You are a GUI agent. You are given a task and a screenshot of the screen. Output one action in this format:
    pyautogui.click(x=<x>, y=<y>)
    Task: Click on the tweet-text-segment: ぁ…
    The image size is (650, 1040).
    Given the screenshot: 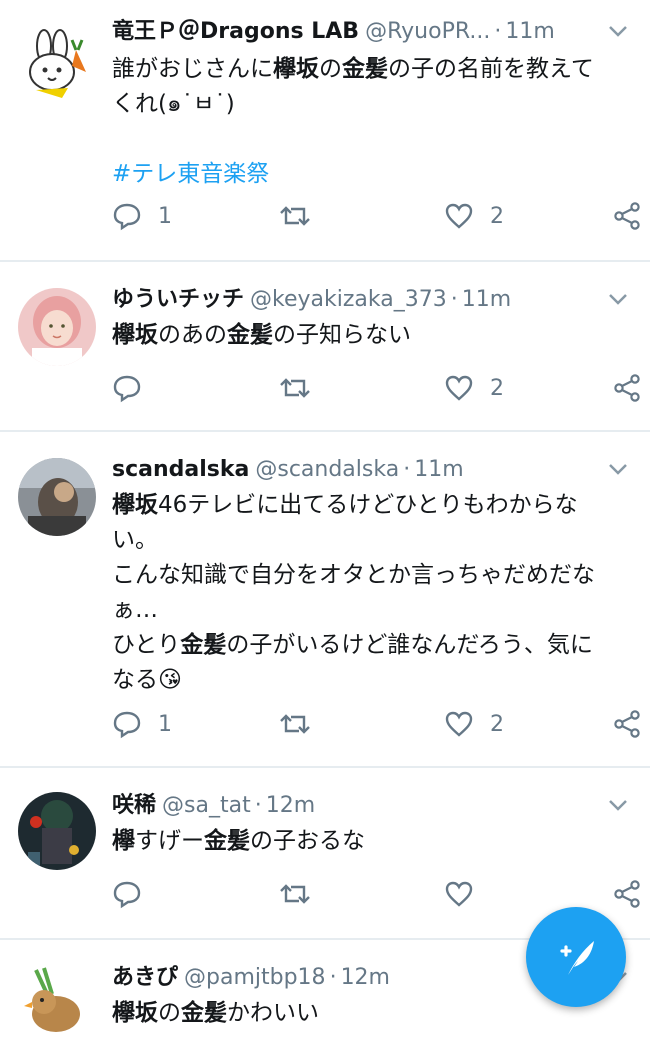 What is the action you would take?
    pyautogui.click(x=135, y=610)
    